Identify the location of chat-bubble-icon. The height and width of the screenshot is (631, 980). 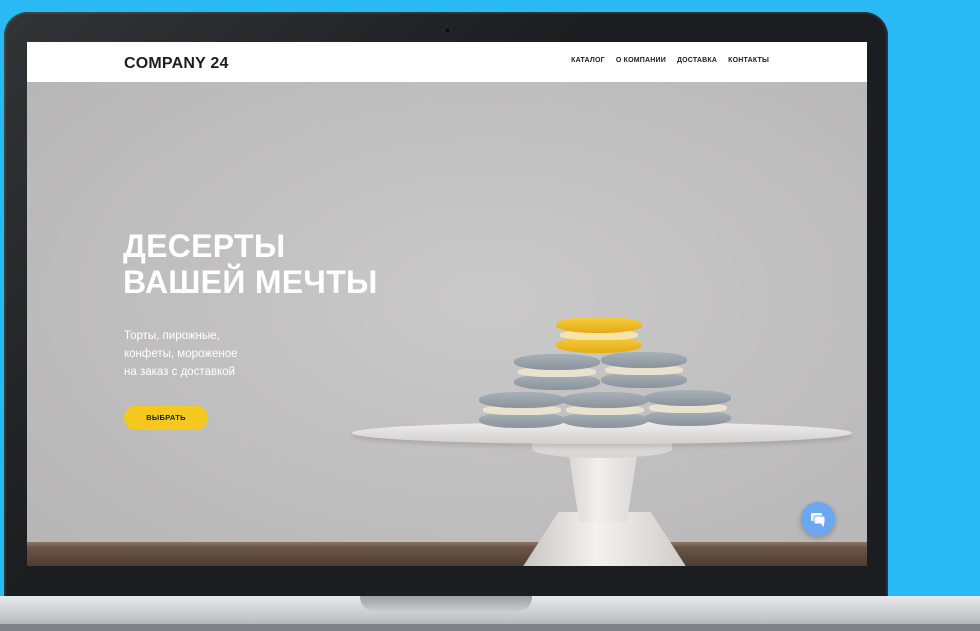
(818, 520).